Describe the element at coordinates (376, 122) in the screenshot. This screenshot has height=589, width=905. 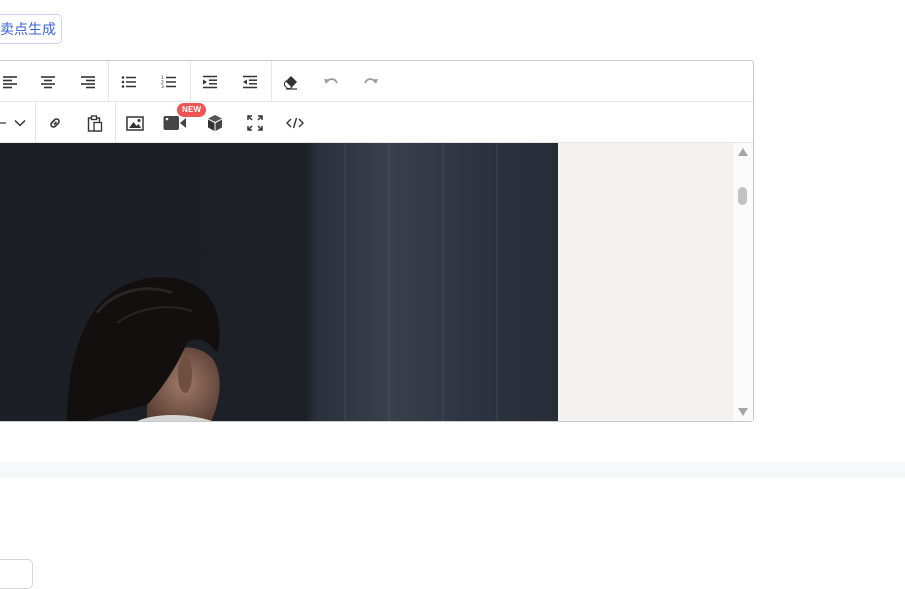
I see `toolbar-row-insert: NEW` at that location.